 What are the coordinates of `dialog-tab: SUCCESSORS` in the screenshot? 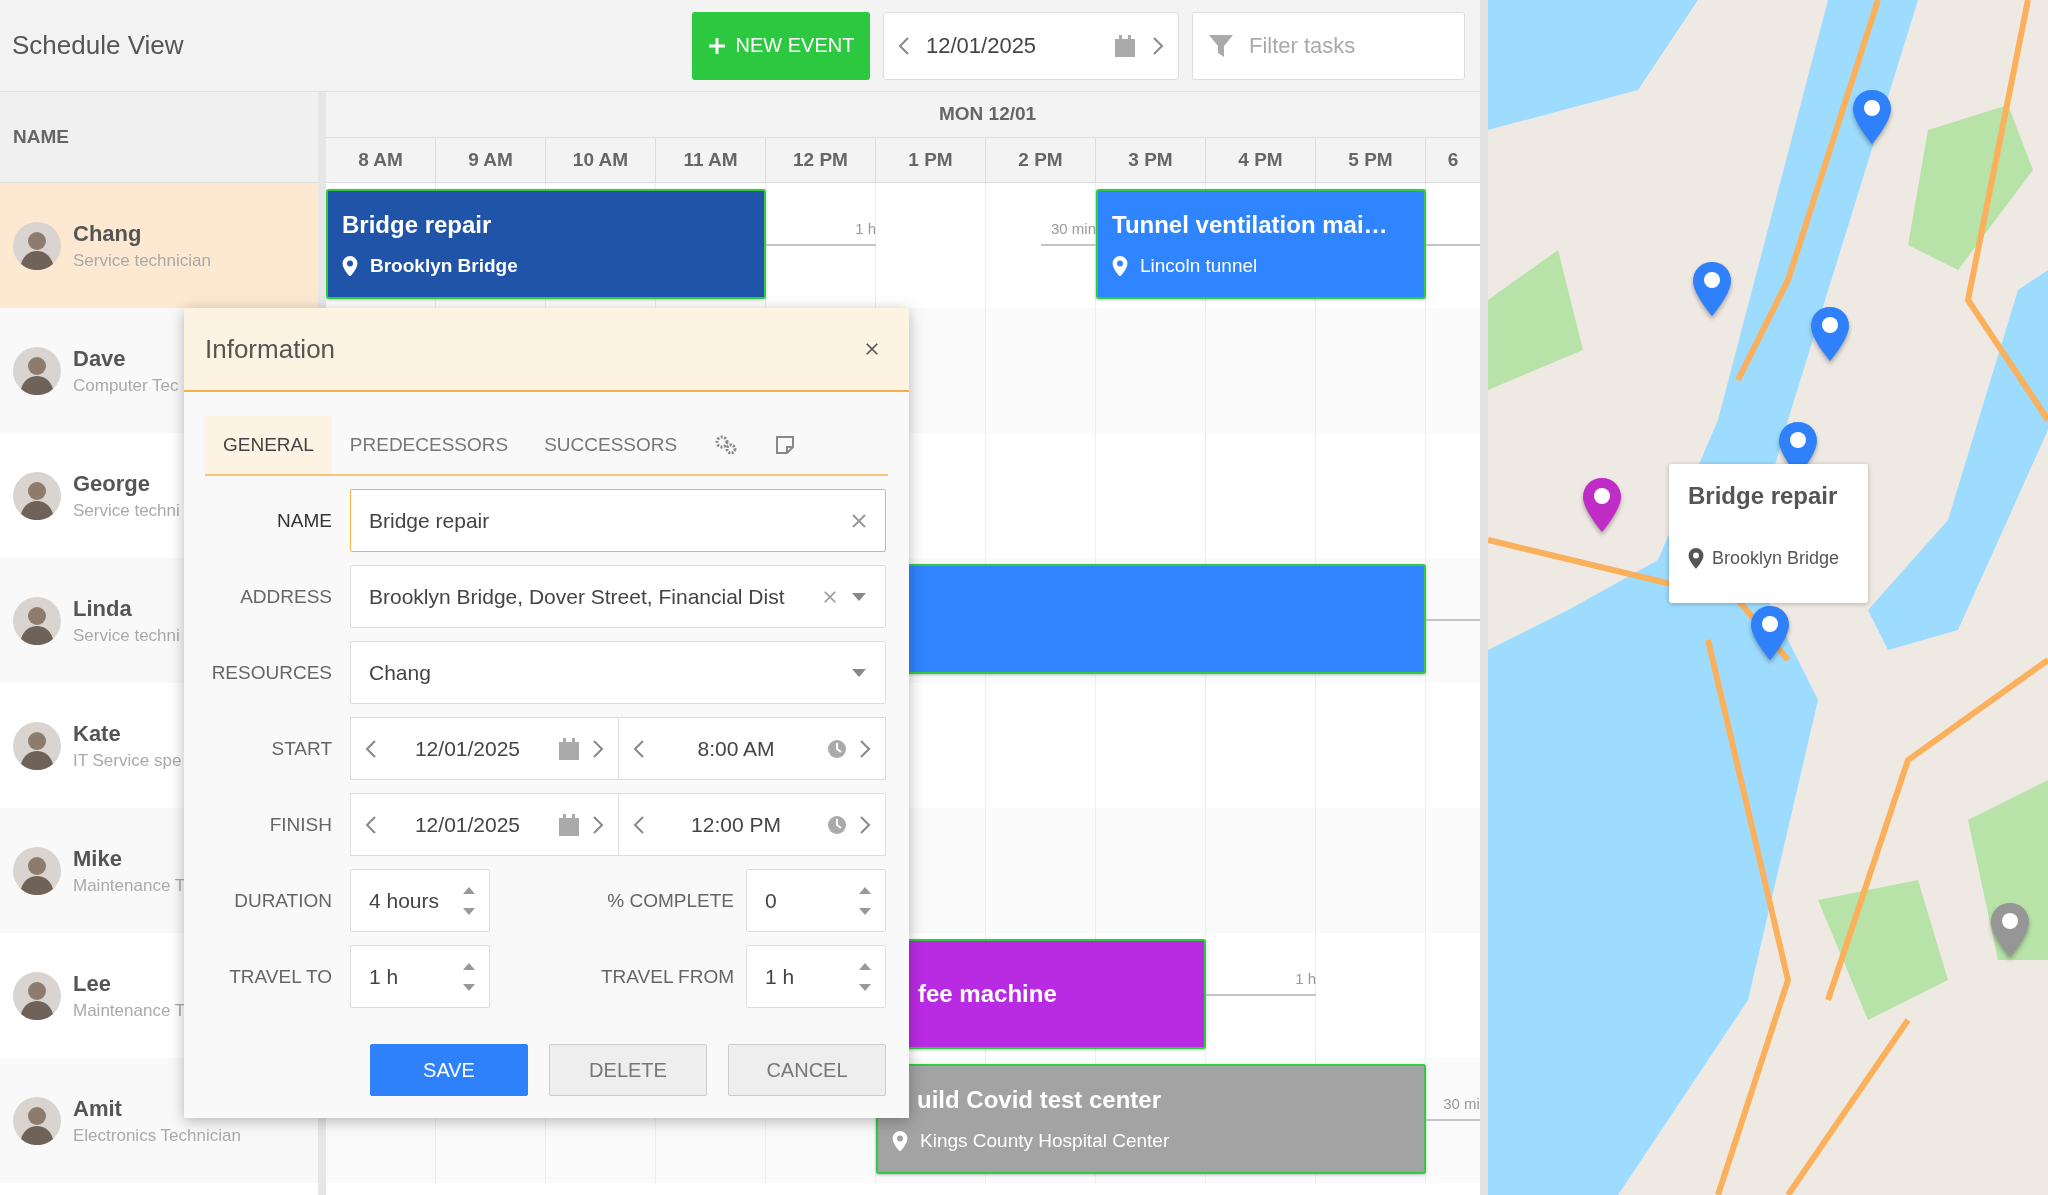 It's located at (611, 445).